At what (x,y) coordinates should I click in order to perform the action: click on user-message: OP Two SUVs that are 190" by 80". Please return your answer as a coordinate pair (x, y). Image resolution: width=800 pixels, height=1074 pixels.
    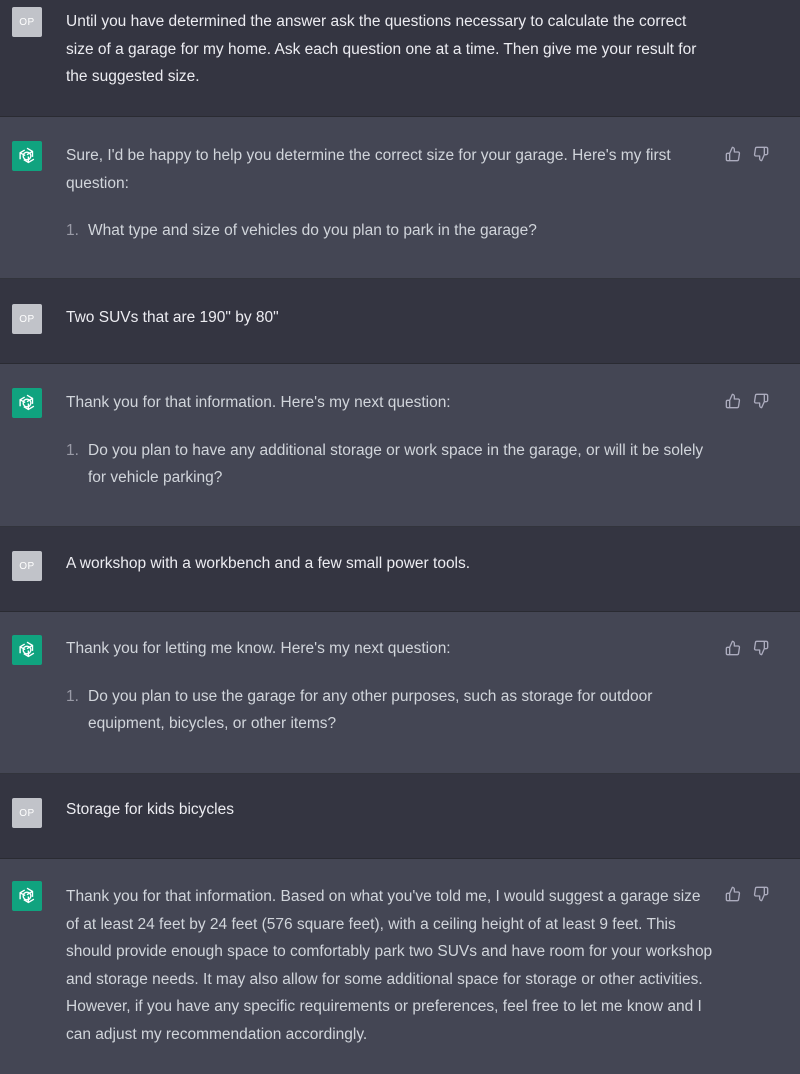
    Looking at the image, I should click on (400, 321).